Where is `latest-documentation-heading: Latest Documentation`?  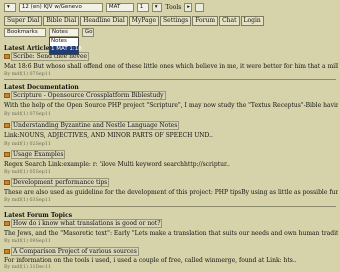
latest-documentation-heading: Latest Documentation is located at coordinates (41, 87).